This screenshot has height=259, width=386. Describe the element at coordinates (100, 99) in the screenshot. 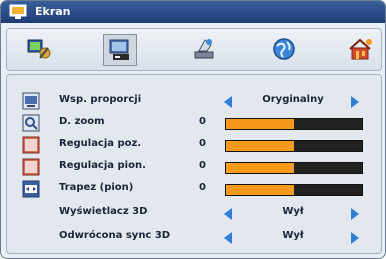

I see `aspect-ratio-label: Wsp. proporcji` at that location.